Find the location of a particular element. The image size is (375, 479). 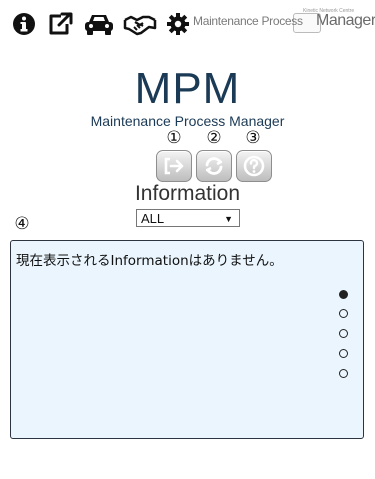

login-arrow-icon is located at coordinates (174, 166).